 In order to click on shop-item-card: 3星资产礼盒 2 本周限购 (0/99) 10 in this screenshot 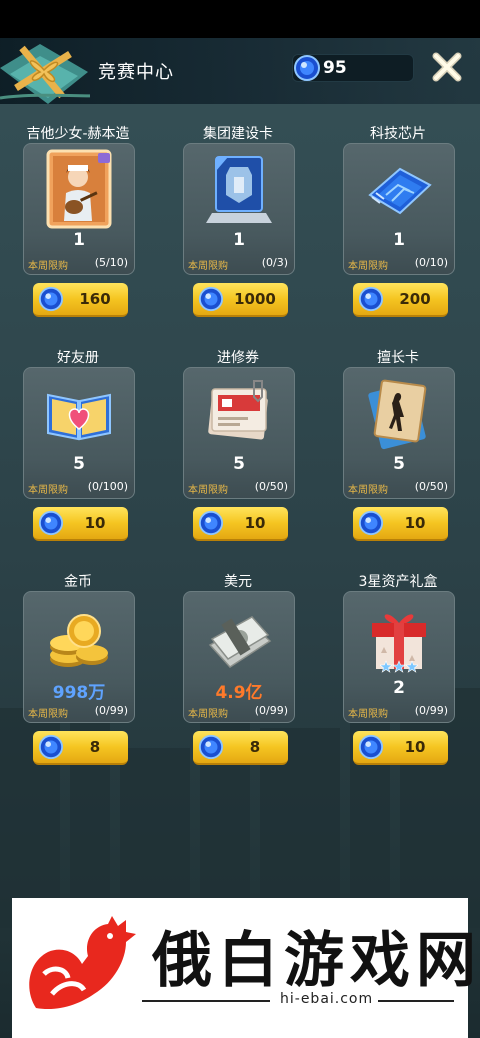, I will do `click(399, 668)`.